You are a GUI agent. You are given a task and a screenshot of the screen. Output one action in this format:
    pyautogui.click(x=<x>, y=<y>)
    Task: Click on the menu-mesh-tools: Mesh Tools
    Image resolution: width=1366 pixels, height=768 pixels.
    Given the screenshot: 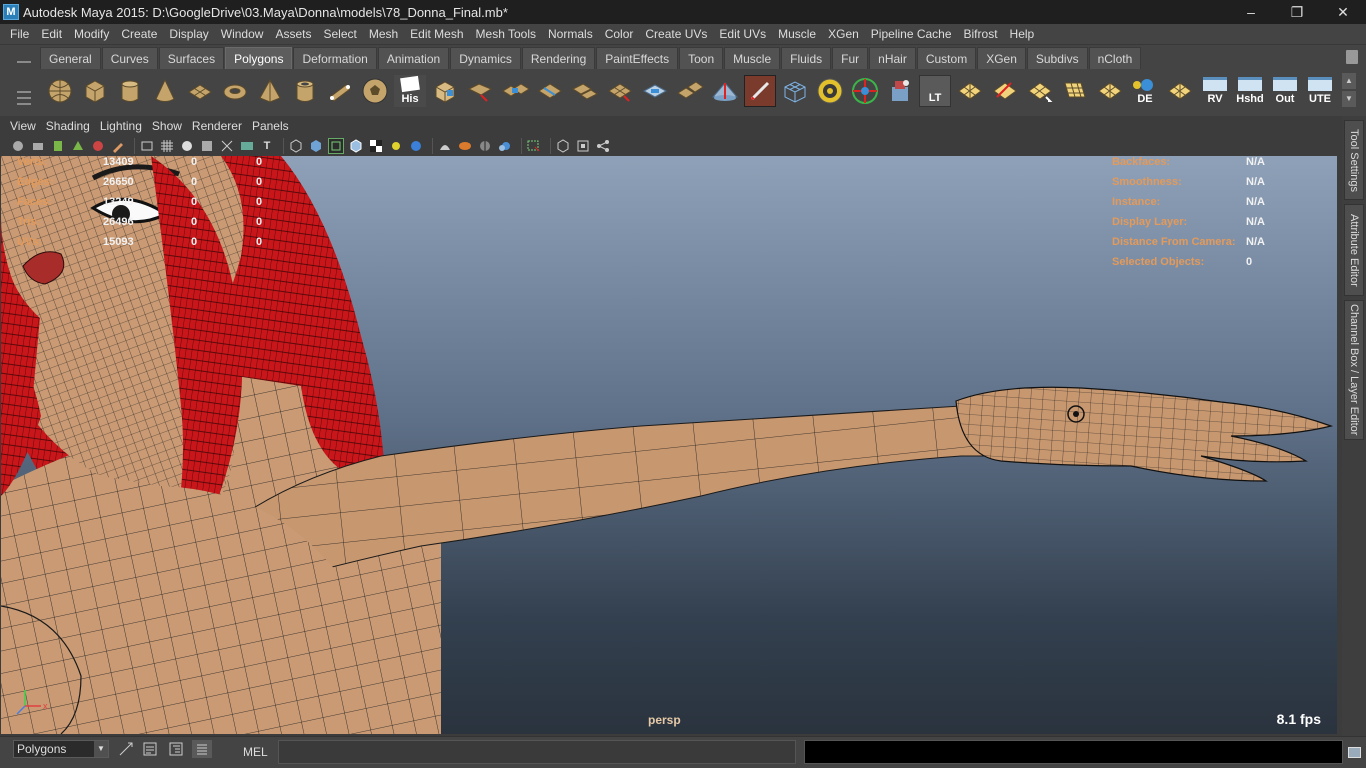 What is the action you would take?
    pyautogui.click(x=506, y=34)
    